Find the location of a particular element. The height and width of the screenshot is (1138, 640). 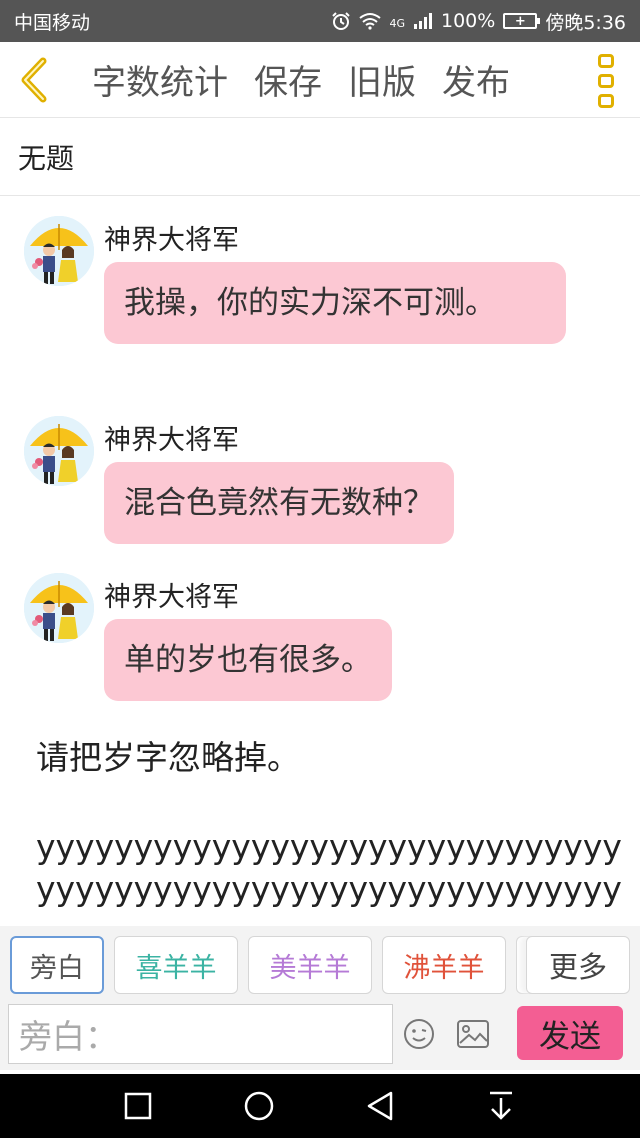

send-button: 发送 is located at coordinates (570, 1033).